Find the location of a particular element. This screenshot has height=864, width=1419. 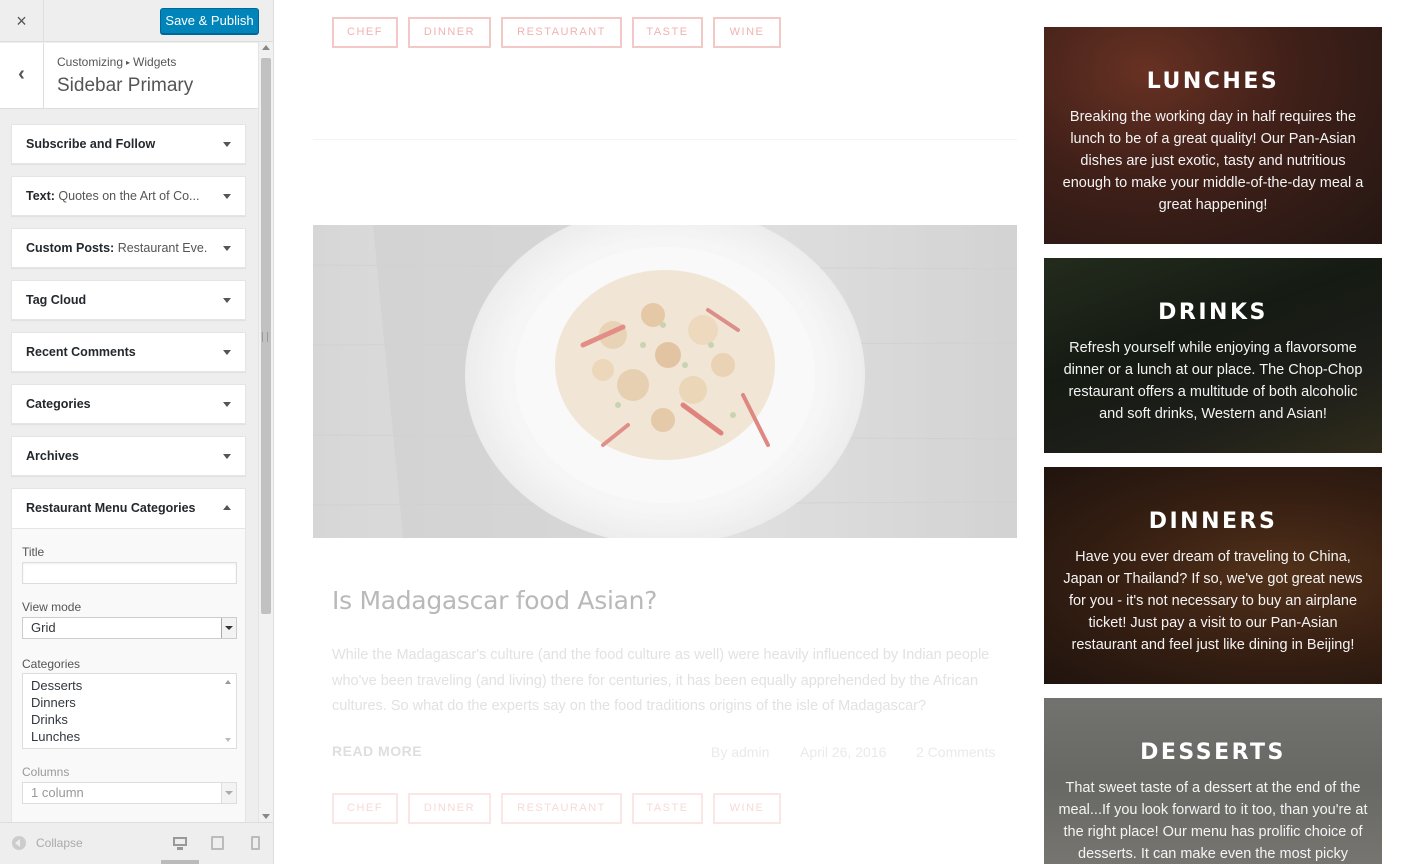

columns-value: 1 column is located at coordinates (57, 792).